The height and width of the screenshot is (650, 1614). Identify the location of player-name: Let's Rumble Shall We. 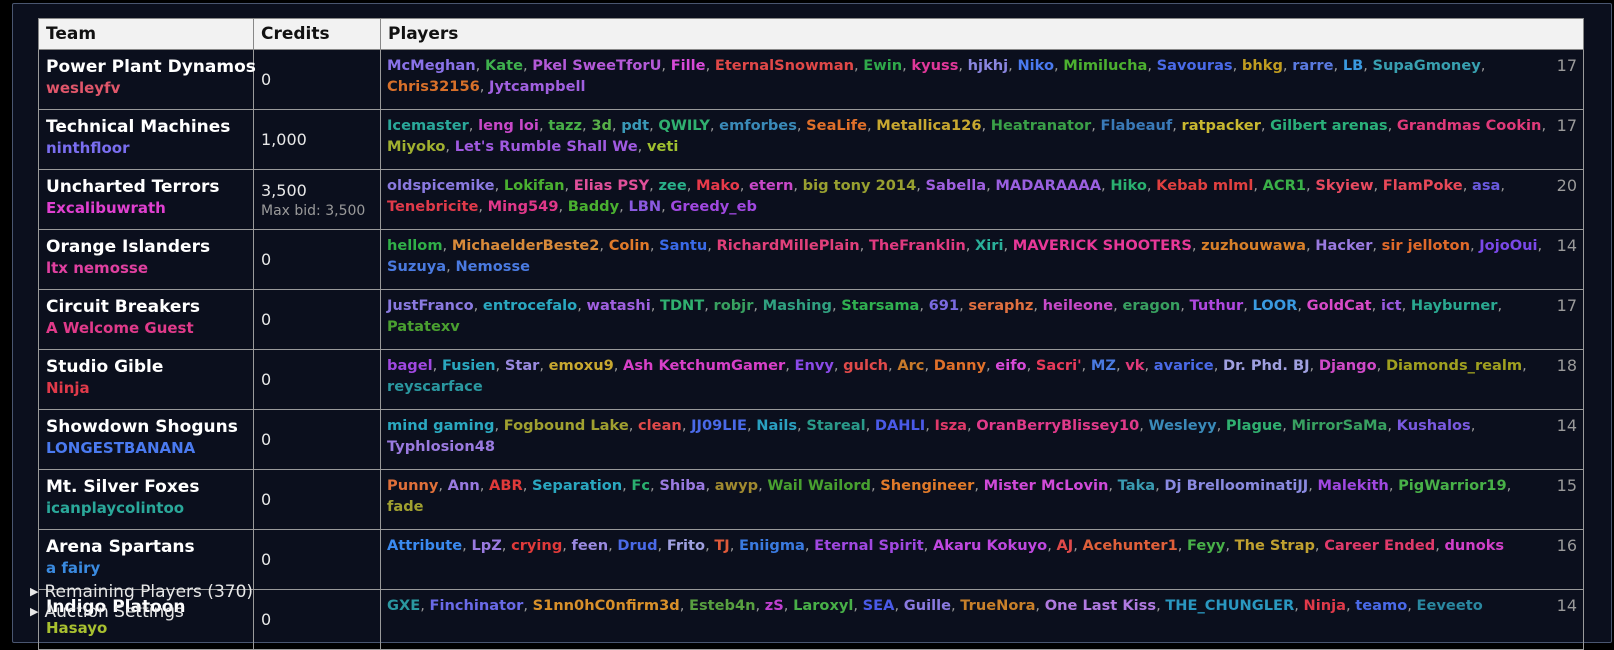
(546, 146).